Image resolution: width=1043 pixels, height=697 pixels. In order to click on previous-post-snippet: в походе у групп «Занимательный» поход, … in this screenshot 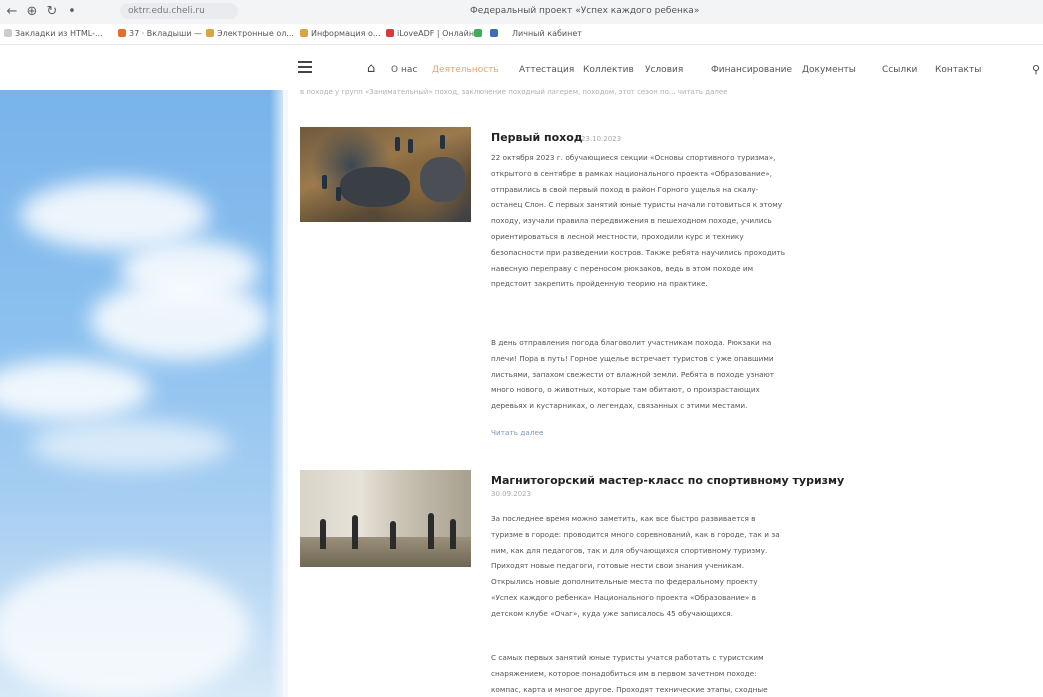, I will do `click(514, 92)`.